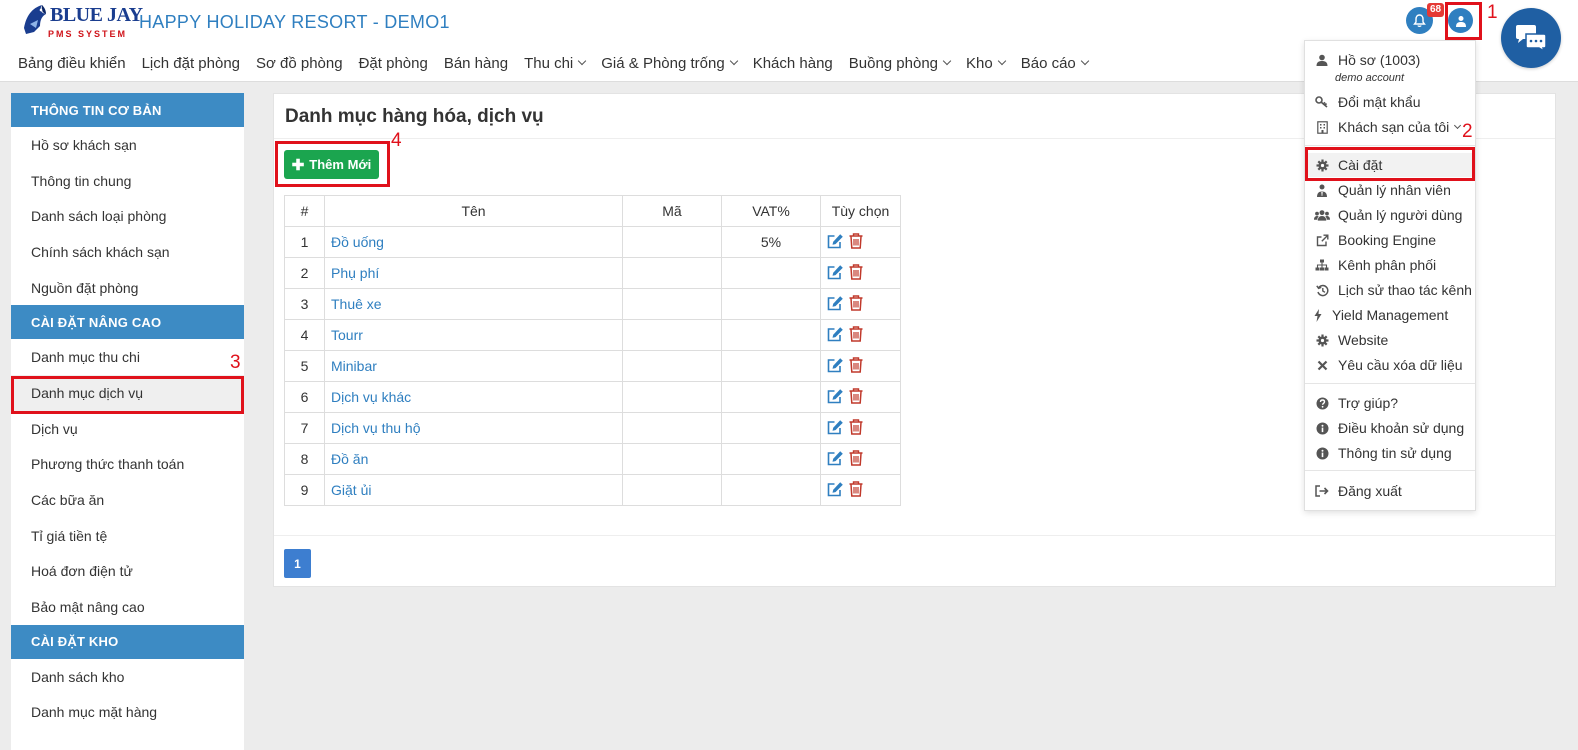 The width and height of the screenshot is (1578, 750). What do you see at coordinates (1390, 365) in the screenshot?
I see `menu-item-data-deletion-request: Yêu cầu xóa dữ liệu` at bounding box center [1390, 365].